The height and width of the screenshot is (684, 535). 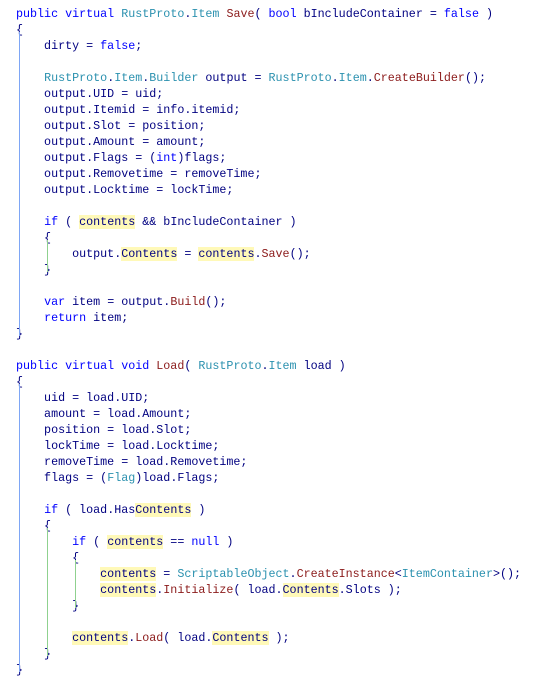 What do you see at coordinates (268, 142) in the screenshot?
I see `code-line: output.Amount = amount;` at bounding box center [268, 142].